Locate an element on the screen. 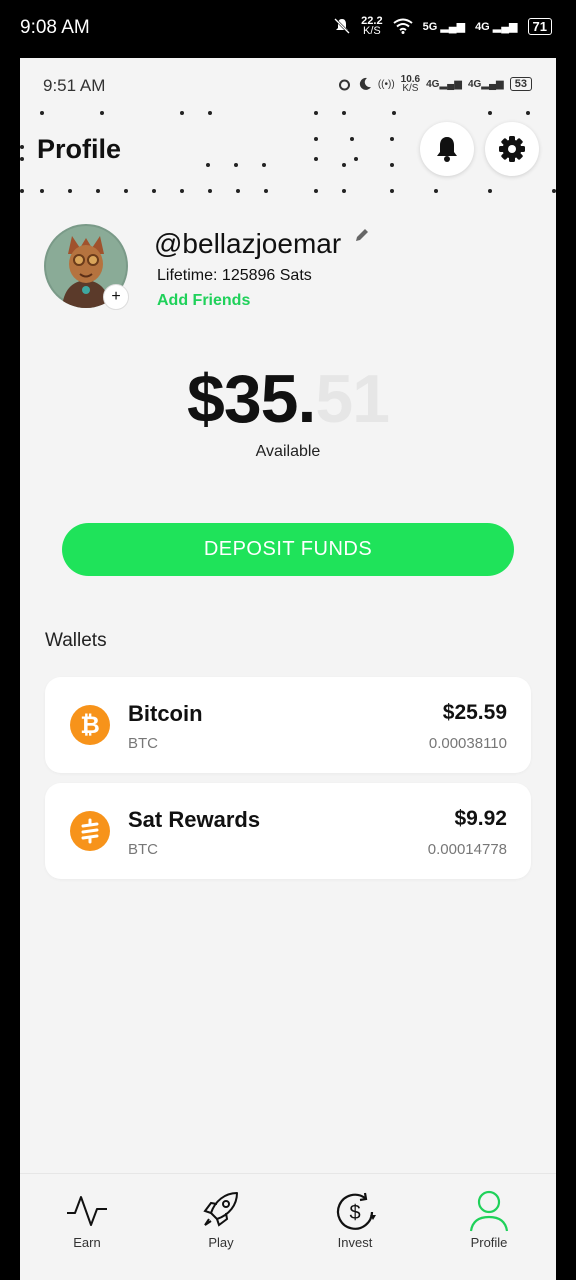  nav-earn: Earn is located at coordinates (87, 1219).